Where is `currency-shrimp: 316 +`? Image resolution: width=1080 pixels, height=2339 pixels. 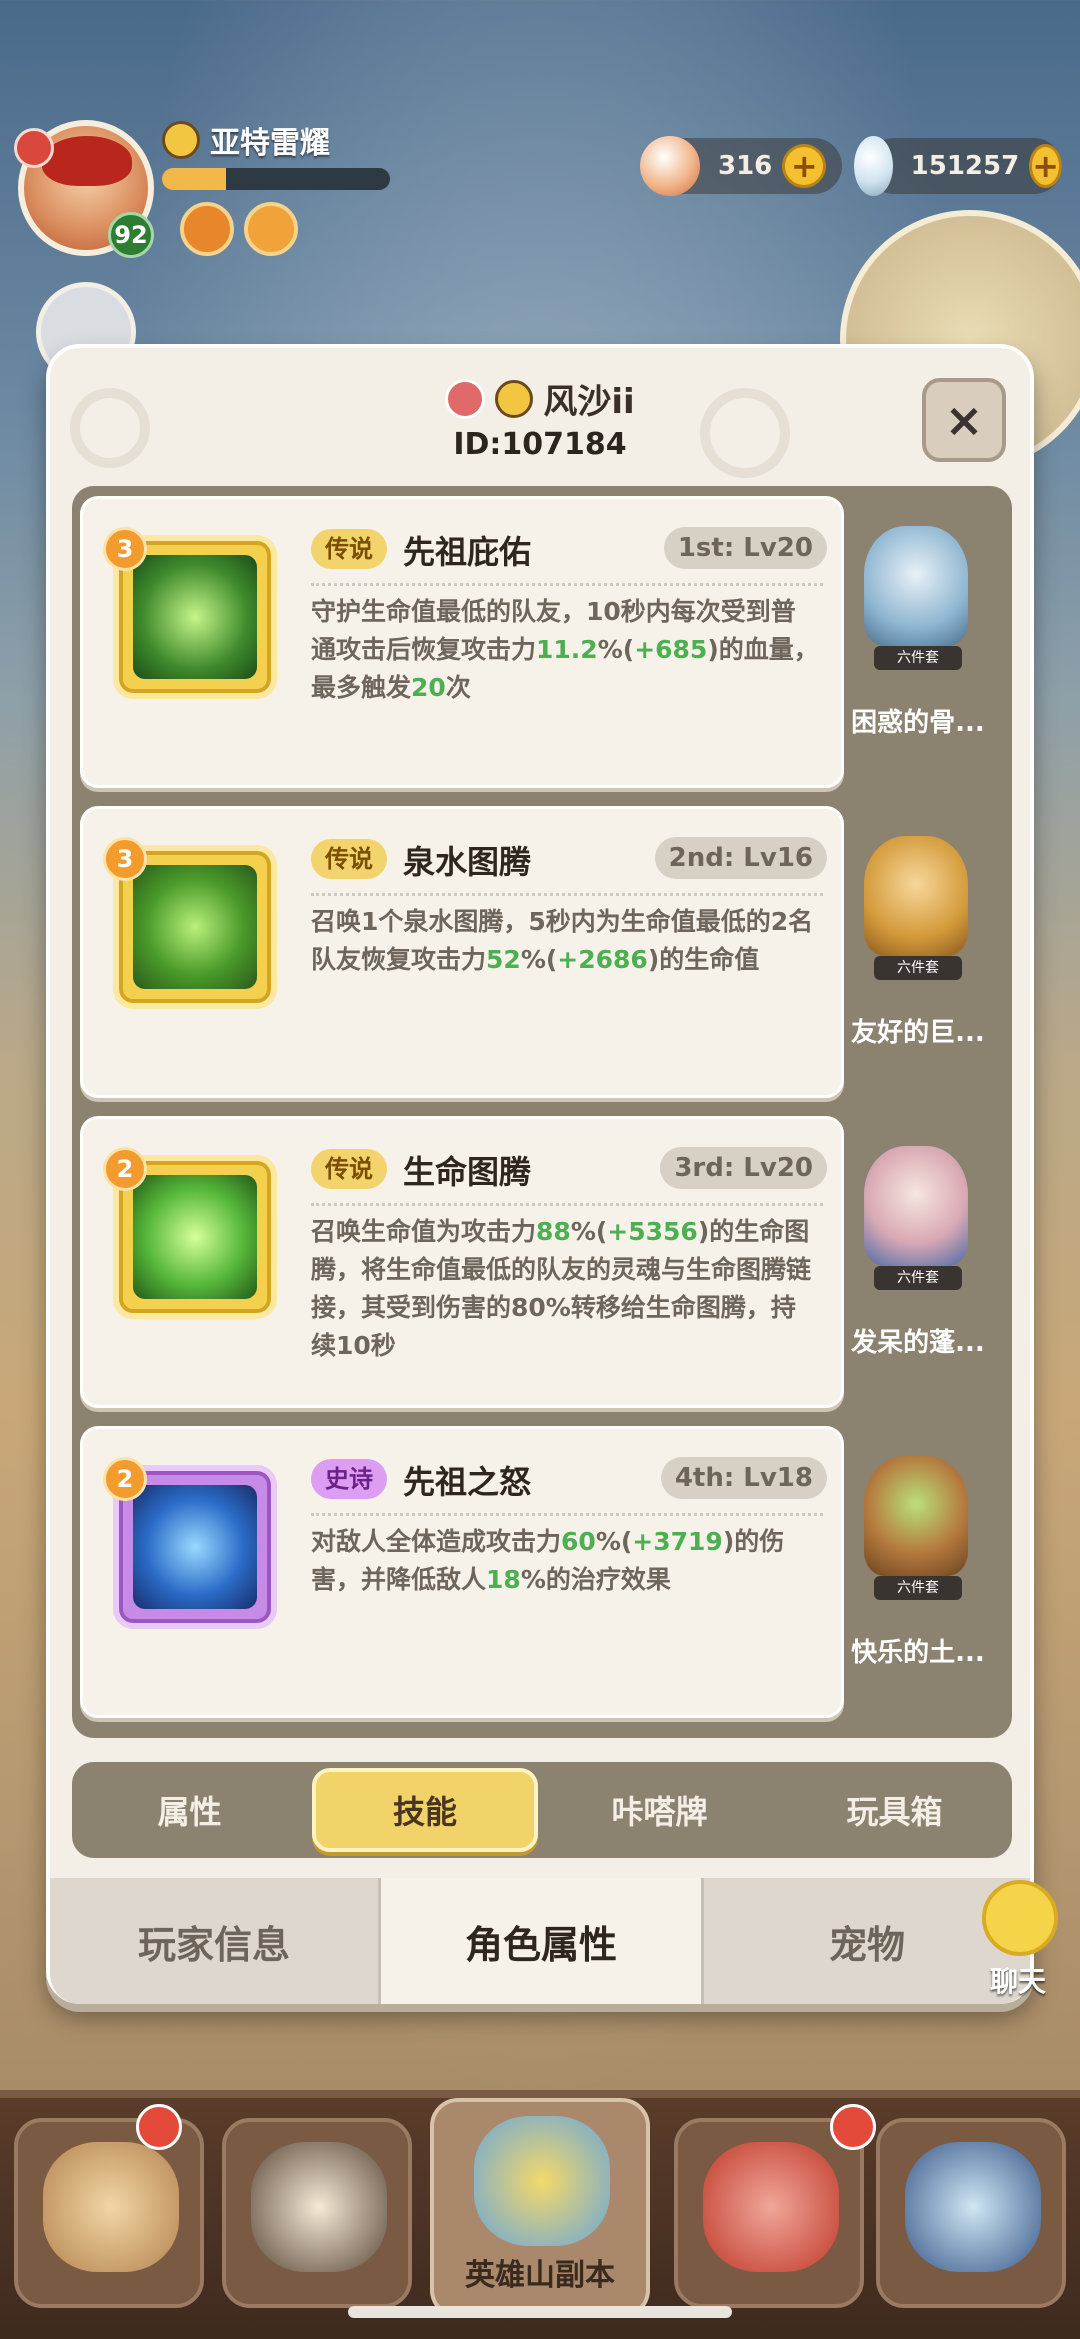
currency-shrimp: 316 + is located at coordinates (741, 166).